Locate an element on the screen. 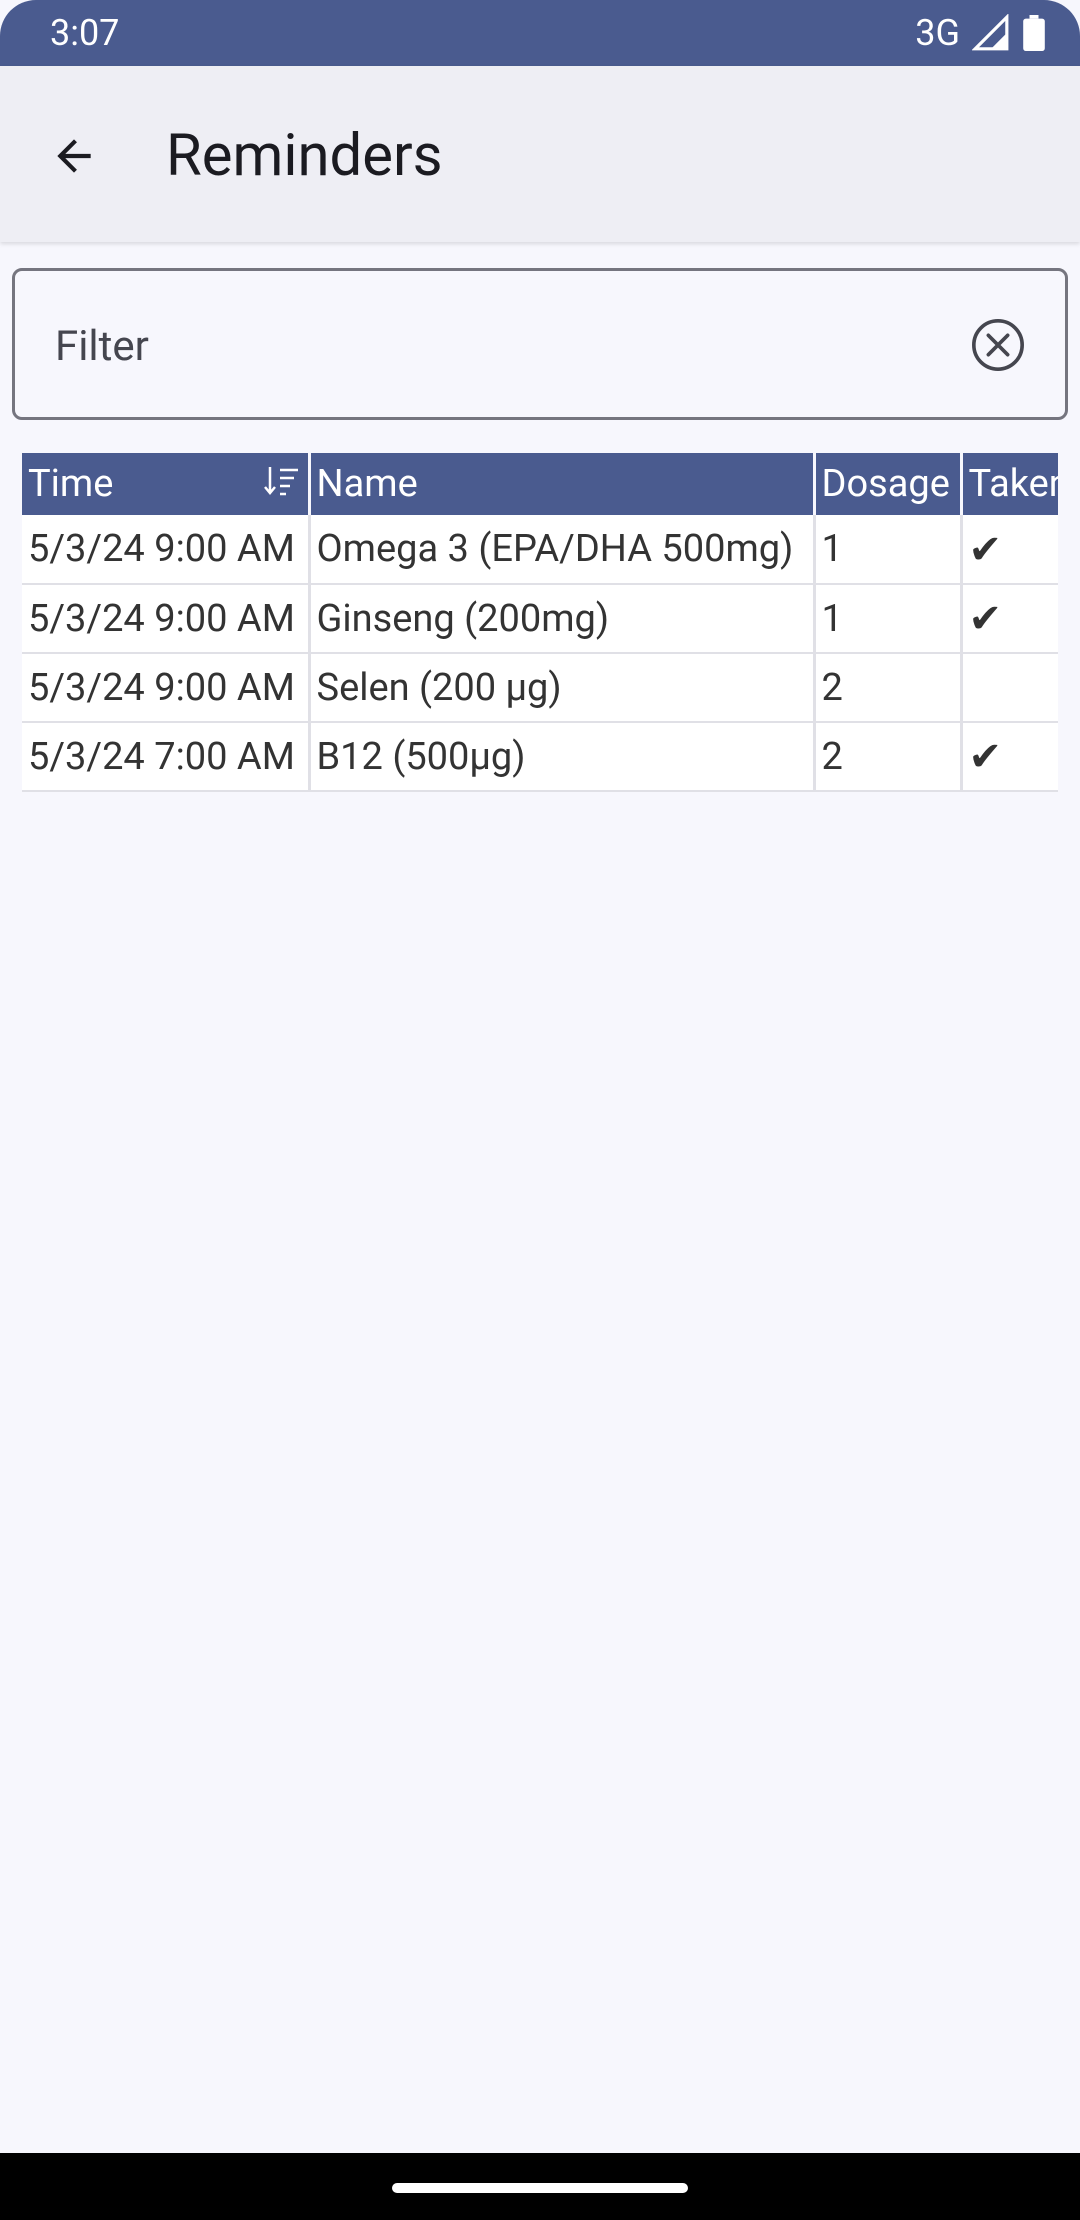 The height and width of the screenshot is (2220, 1080). arrow-back-icon is located at coordinates (74, 156).